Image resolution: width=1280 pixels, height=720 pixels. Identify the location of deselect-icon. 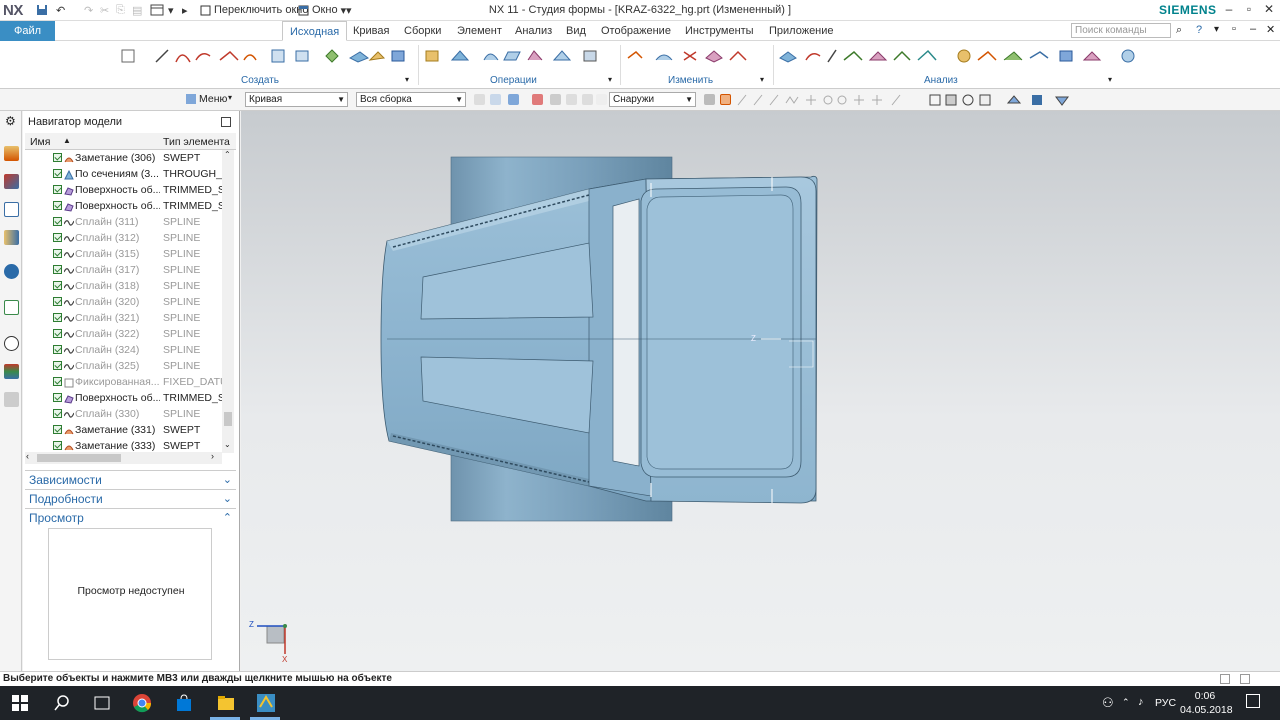
(555, 99).